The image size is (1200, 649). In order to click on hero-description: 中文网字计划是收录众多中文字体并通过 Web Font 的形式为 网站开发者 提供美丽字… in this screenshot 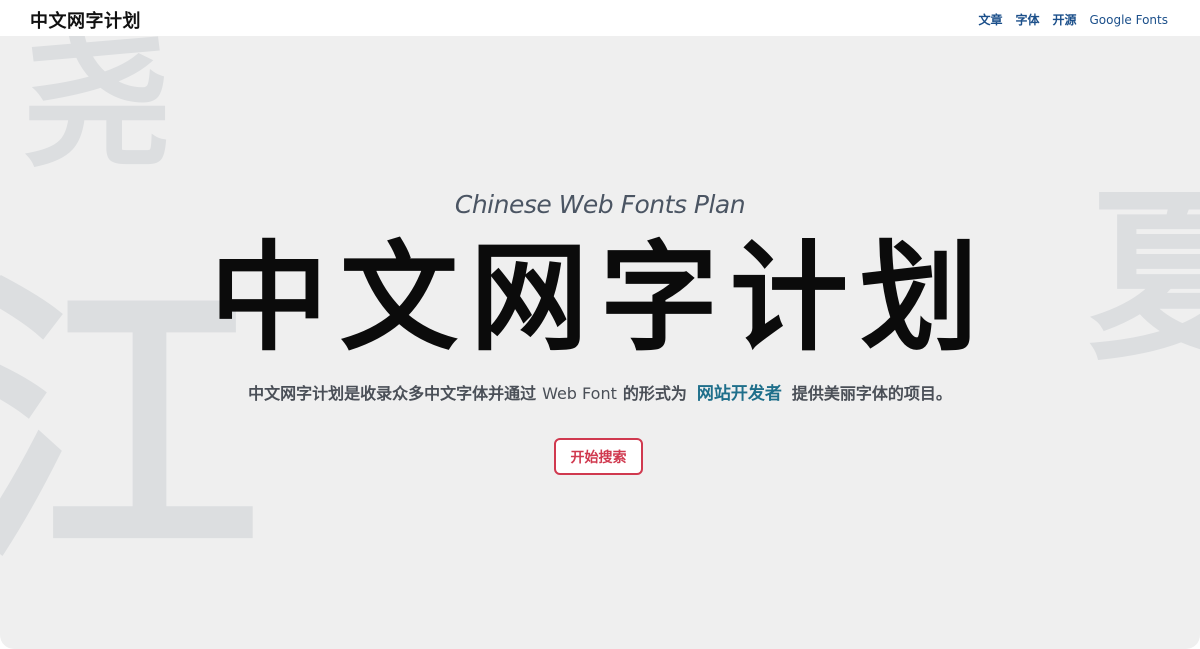, I will do `click(600, 391)`.